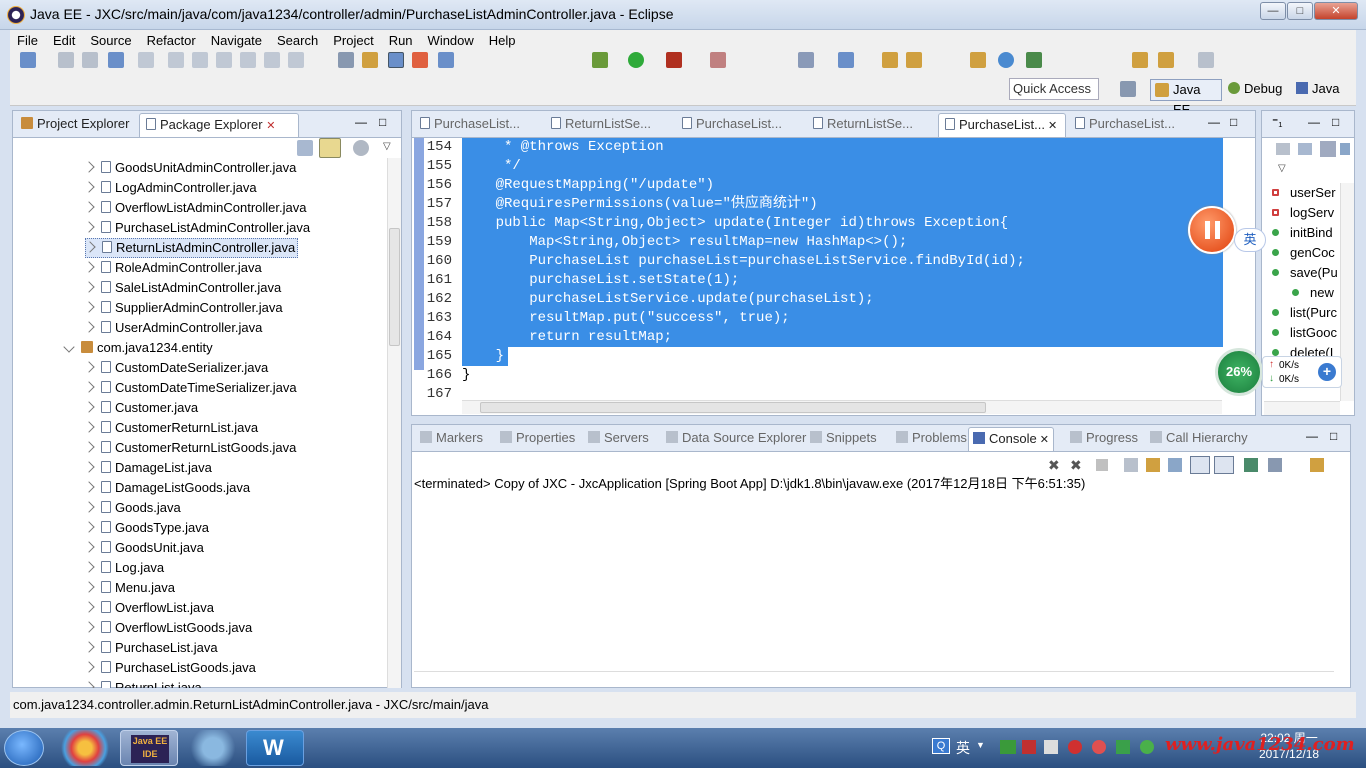 Image resolution: width=1366 pixels, height=768 pixels. I want to click on open-file-icon, so click(914, 60).